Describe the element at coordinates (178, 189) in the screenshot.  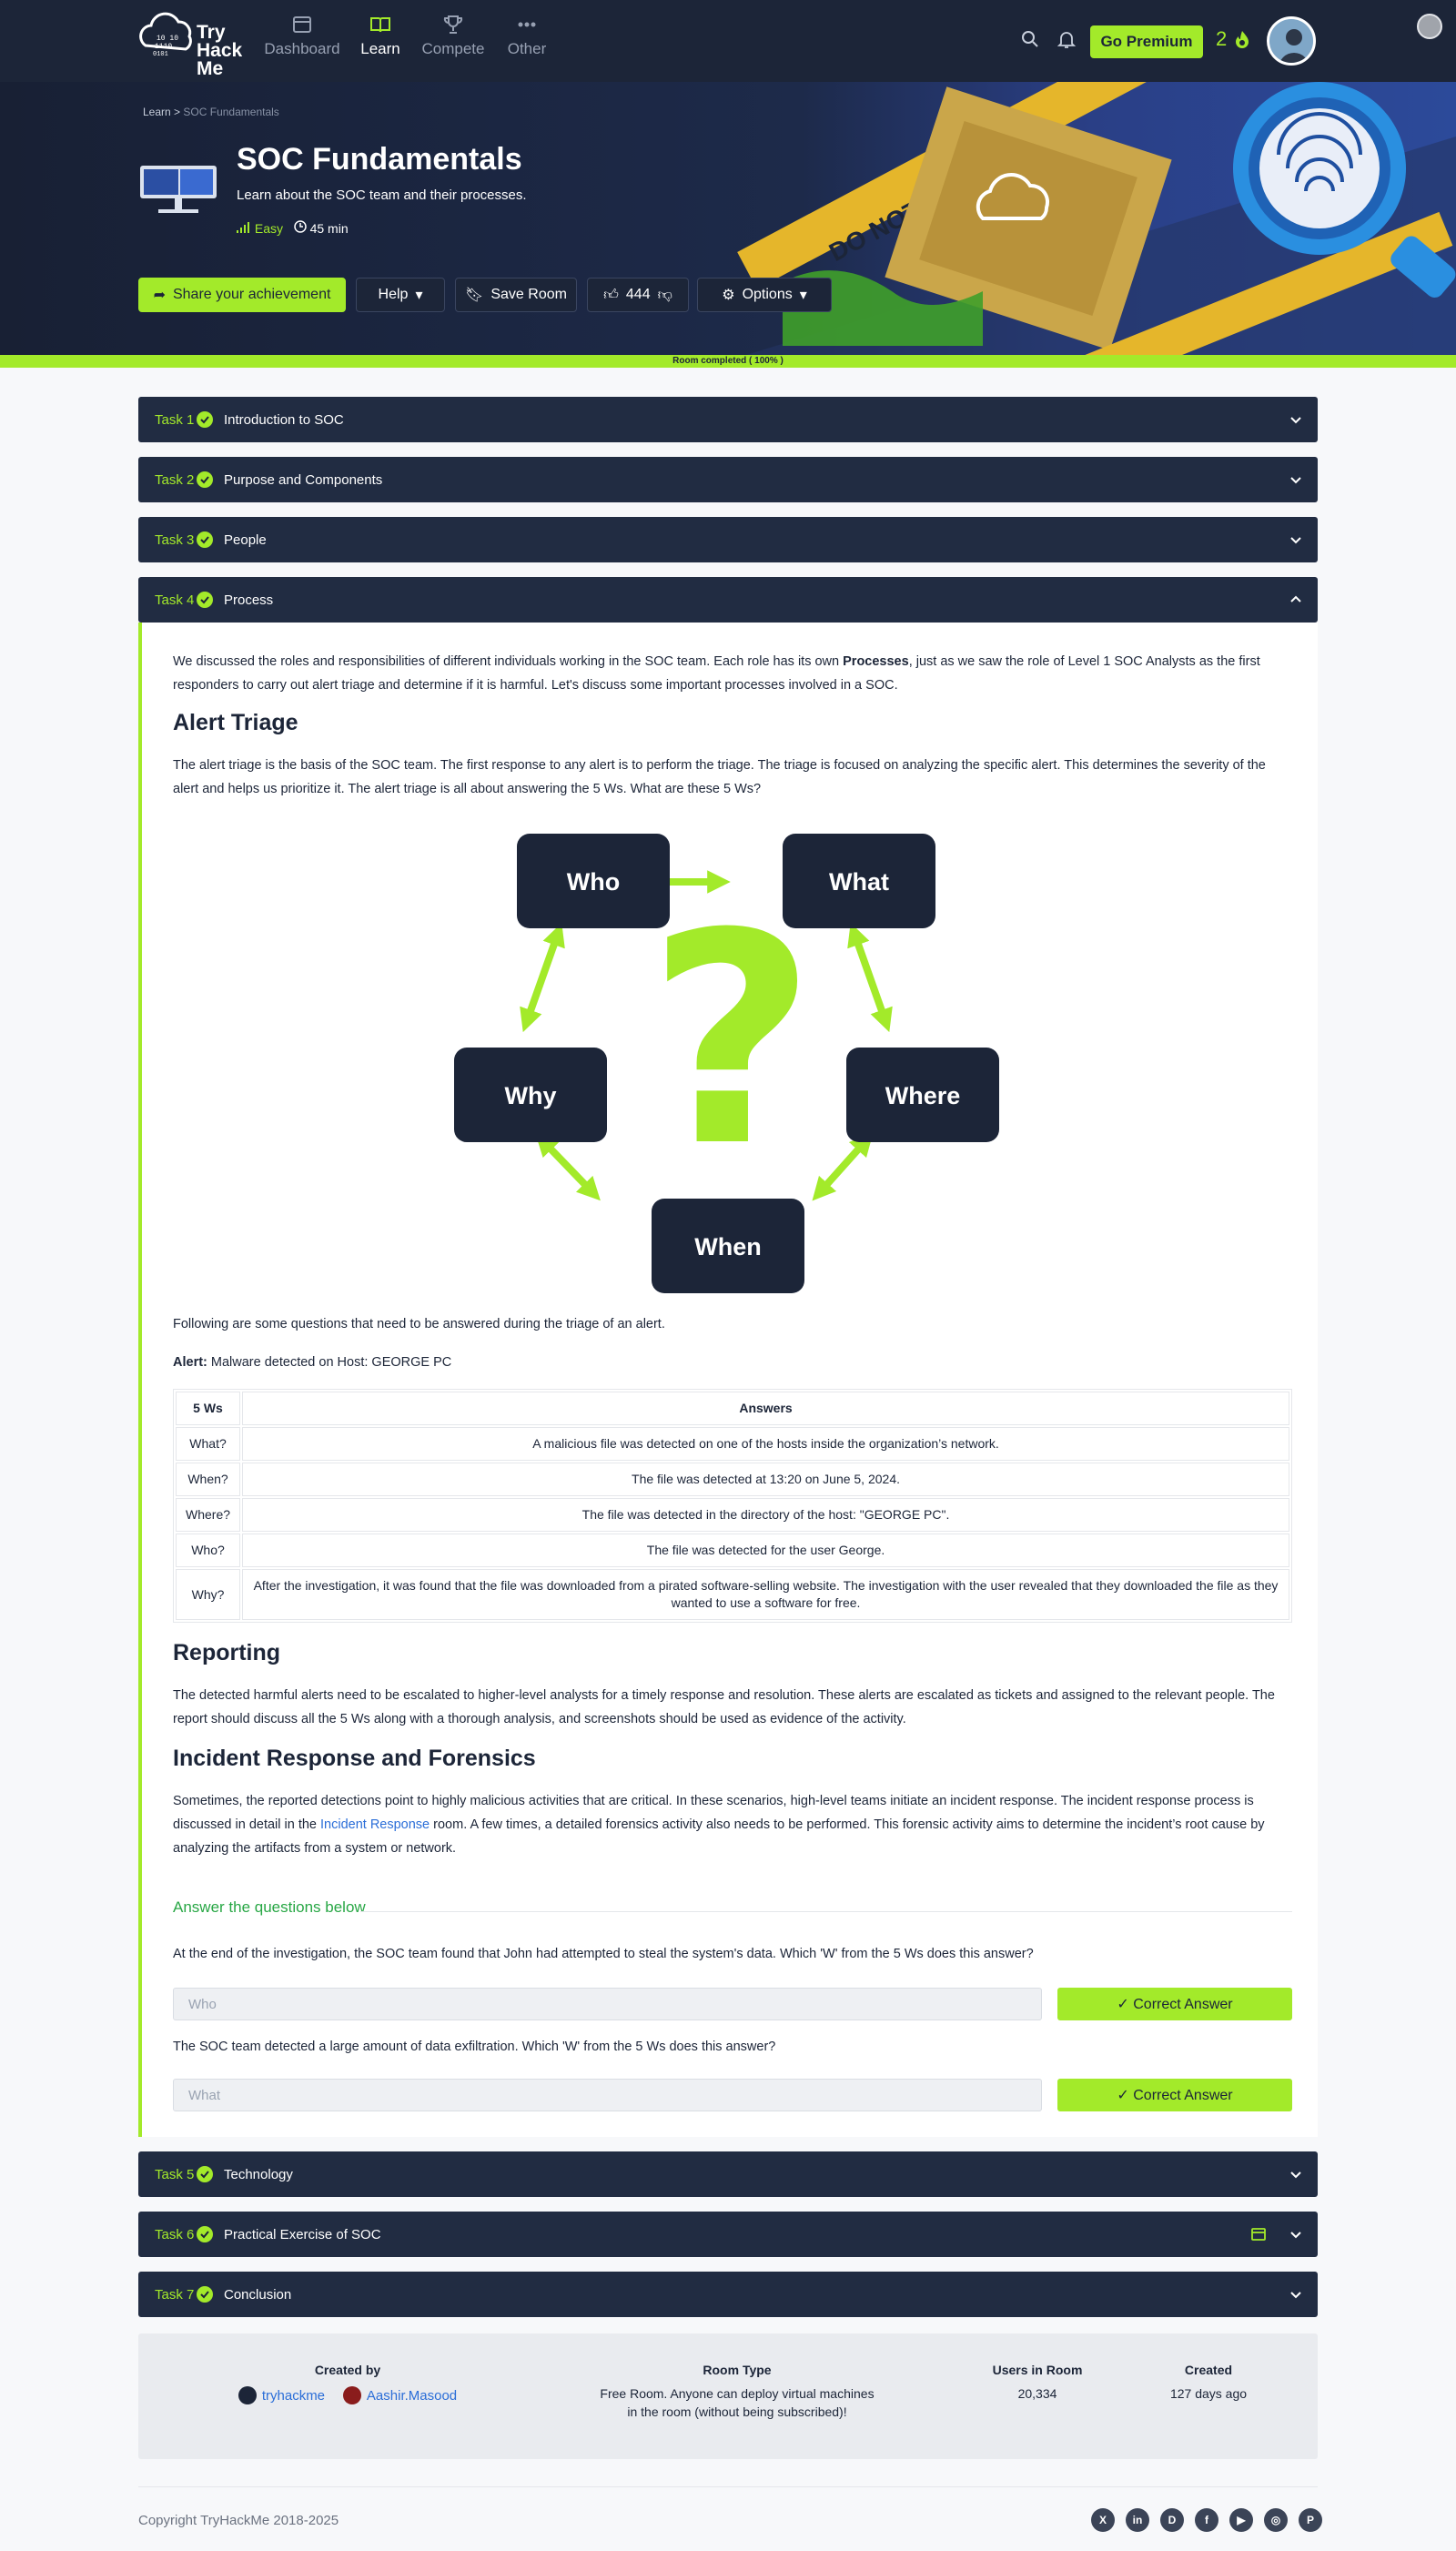
I see `room-icon` at that location.